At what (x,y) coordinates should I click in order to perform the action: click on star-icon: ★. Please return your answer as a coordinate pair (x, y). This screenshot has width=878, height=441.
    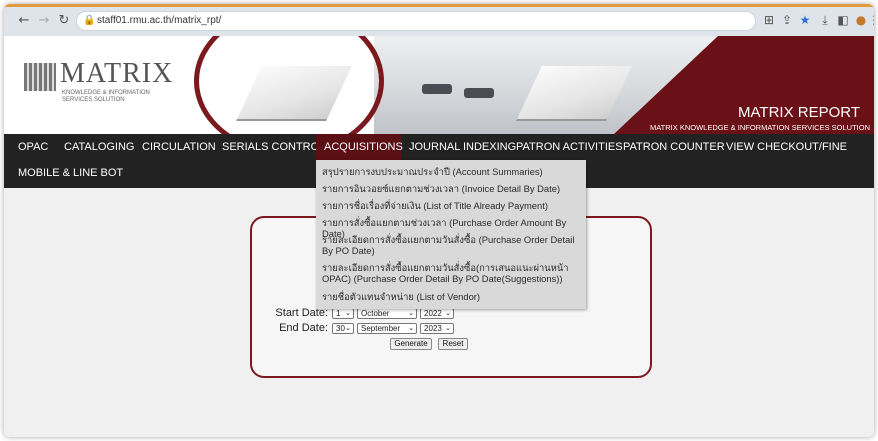
    Looking at the image, I should click on (805, 20).